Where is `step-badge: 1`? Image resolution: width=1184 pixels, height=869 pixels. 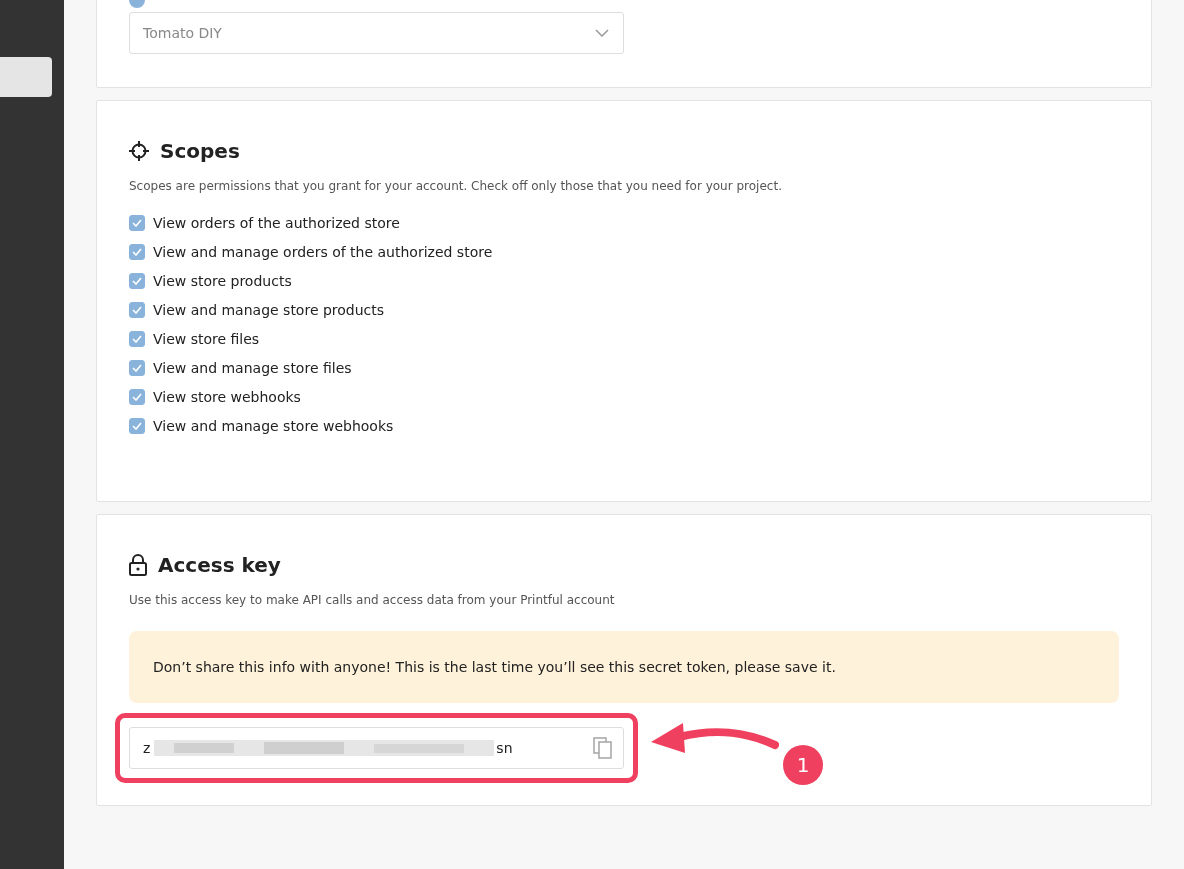
step-badge: 1 is located at coordinates (803, 765).